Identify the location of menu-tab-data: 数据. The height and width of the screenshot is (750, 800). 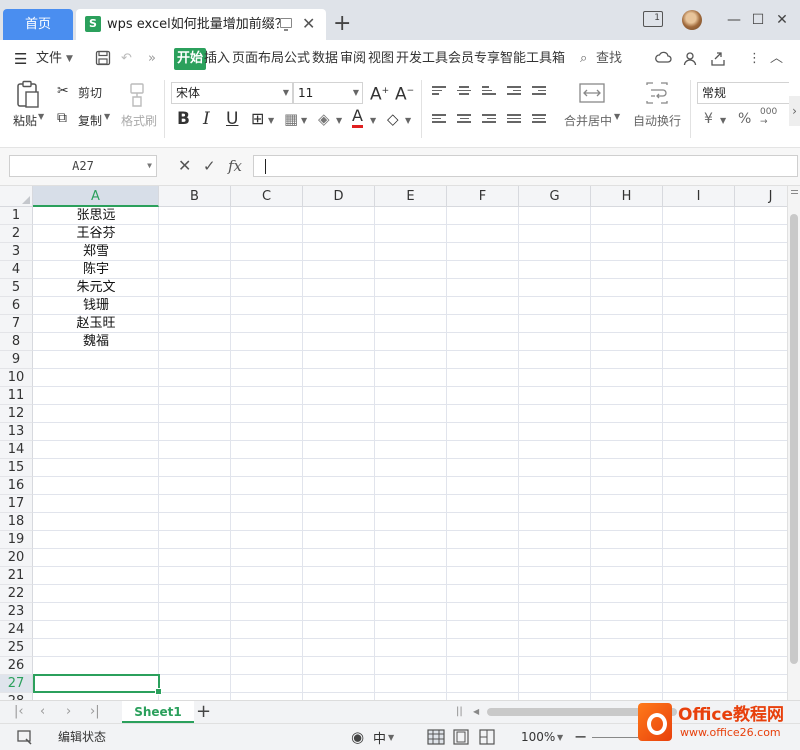
(325, 59).